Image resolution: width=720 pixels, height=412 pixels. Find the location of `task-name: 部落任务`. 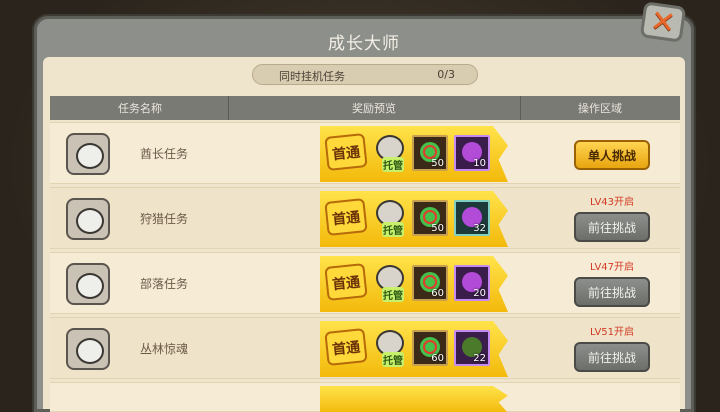

task-name: 部落任务 is located at coordinates (164, 284).